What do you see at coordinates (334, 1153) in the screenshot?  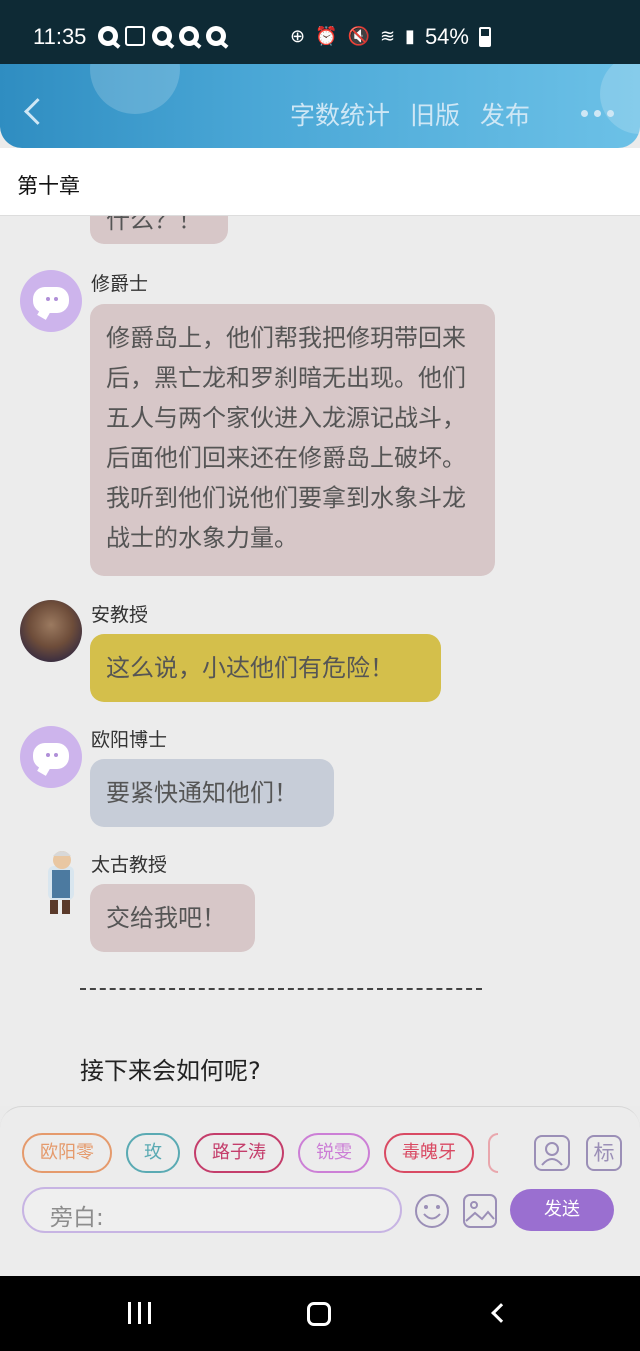 I see `character-chip: 锐雯` at bounding box center [334, 1153].